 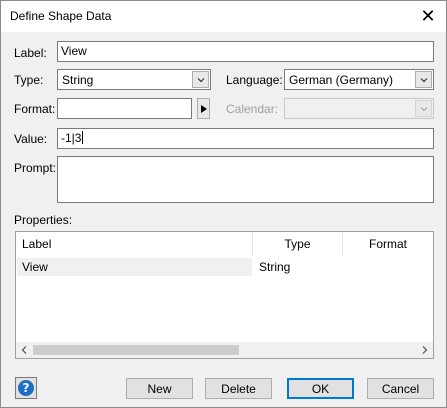 I want to click on column-header-type: Type, so click(x=298, y=244).